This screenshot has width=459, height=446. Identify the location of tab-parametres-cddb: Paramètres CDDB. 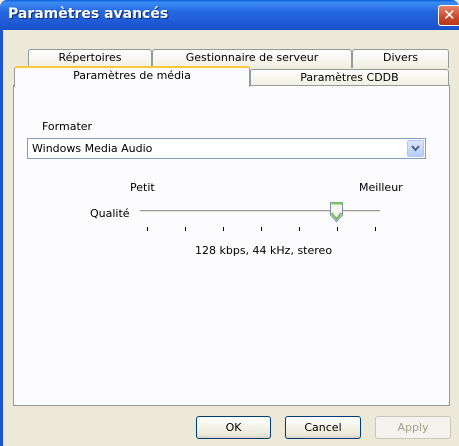
(349, 77).